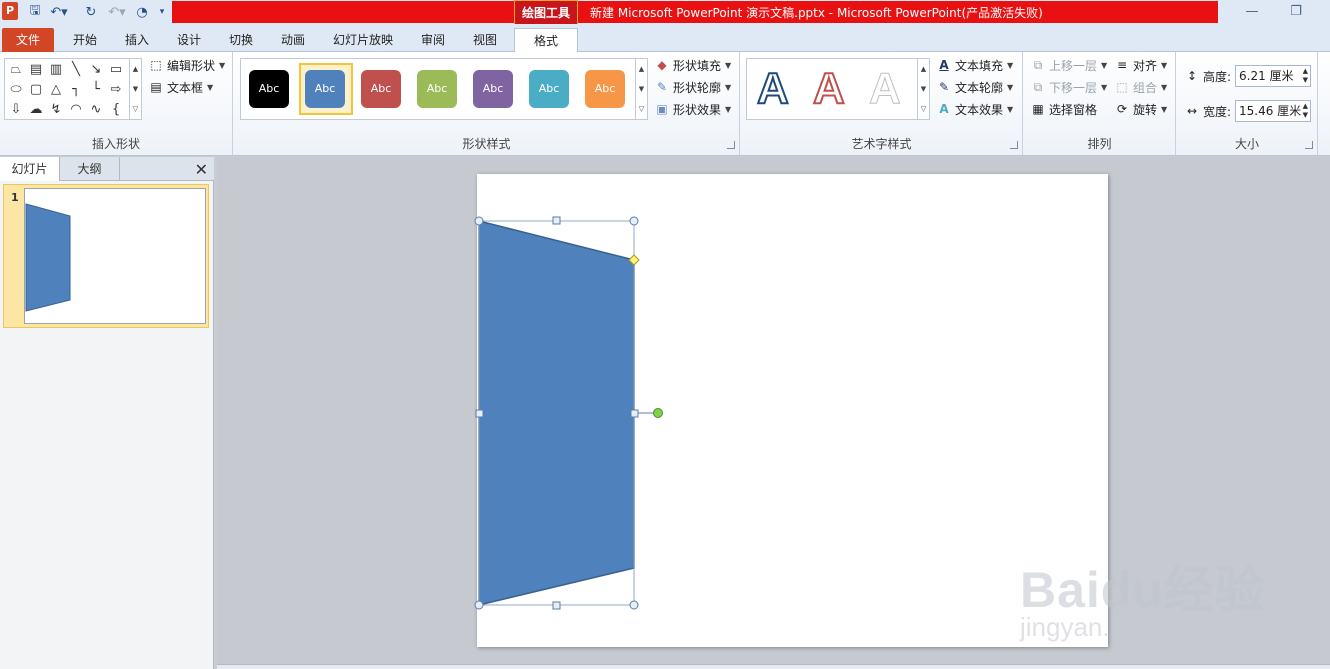 Image resolution: width=1330 pixels, height=669 pixels. What do you see at coordinates (556, 413) in the screenshot?
I see `trapezoid-shape` at bounding box center [556, 413].